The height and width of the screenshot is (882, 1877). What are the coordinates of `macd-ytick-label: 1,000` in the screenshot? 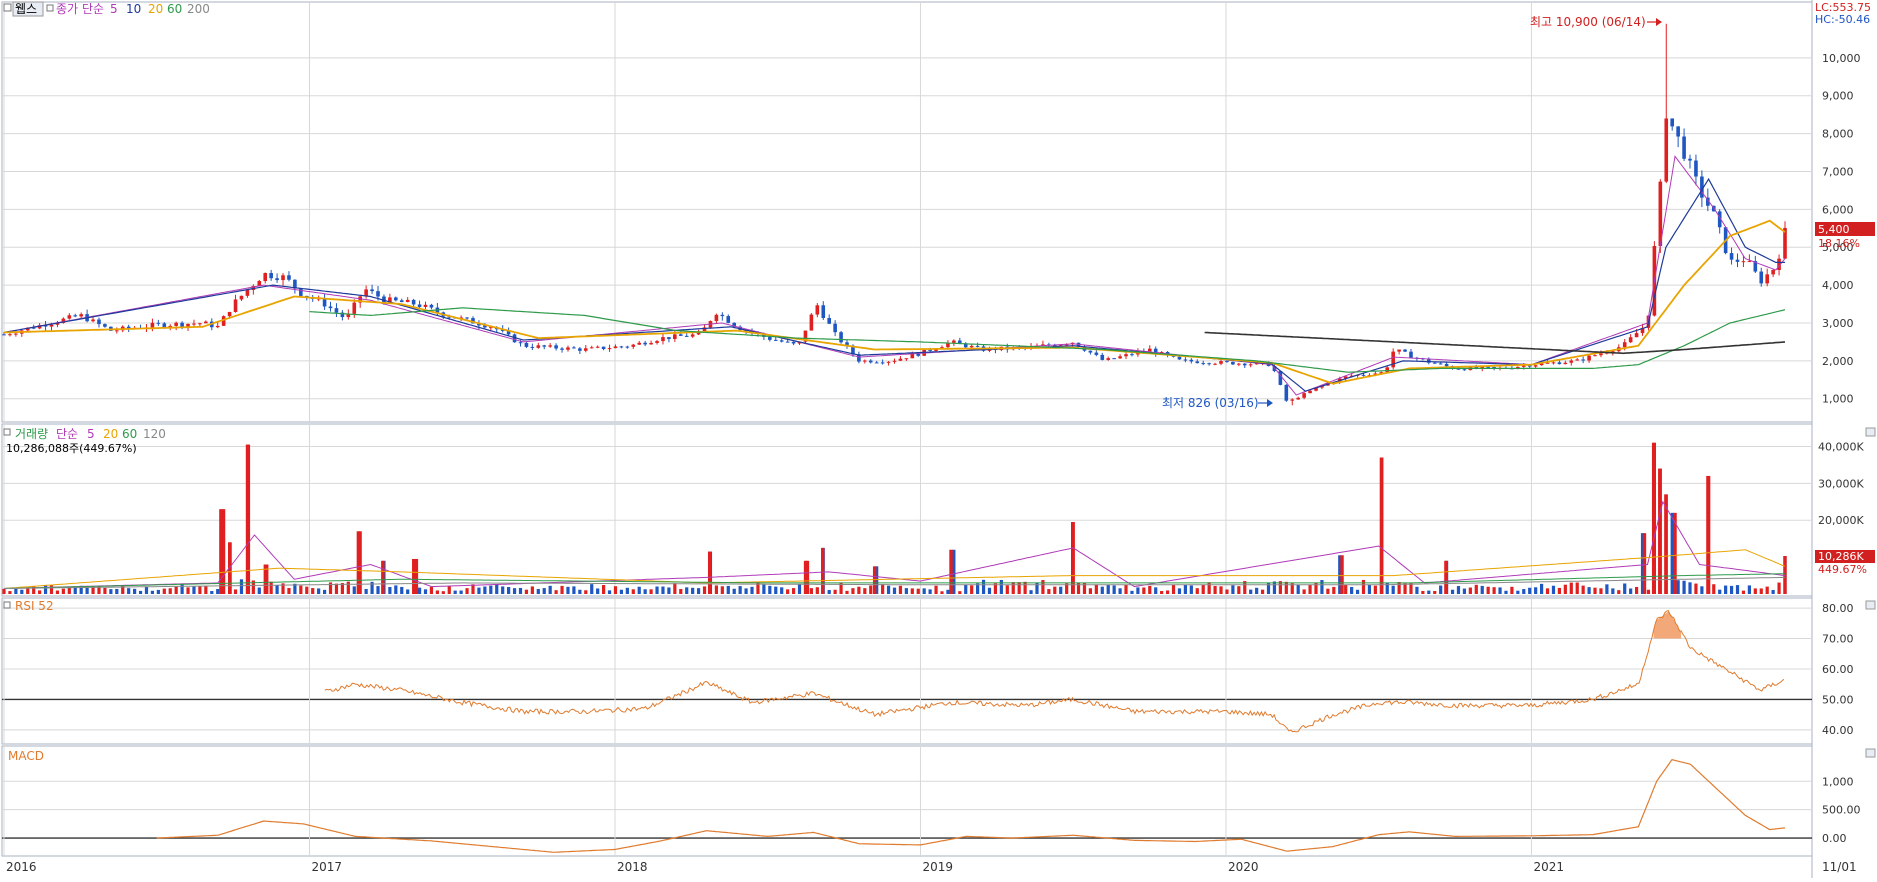 It's located at (1838, 781).